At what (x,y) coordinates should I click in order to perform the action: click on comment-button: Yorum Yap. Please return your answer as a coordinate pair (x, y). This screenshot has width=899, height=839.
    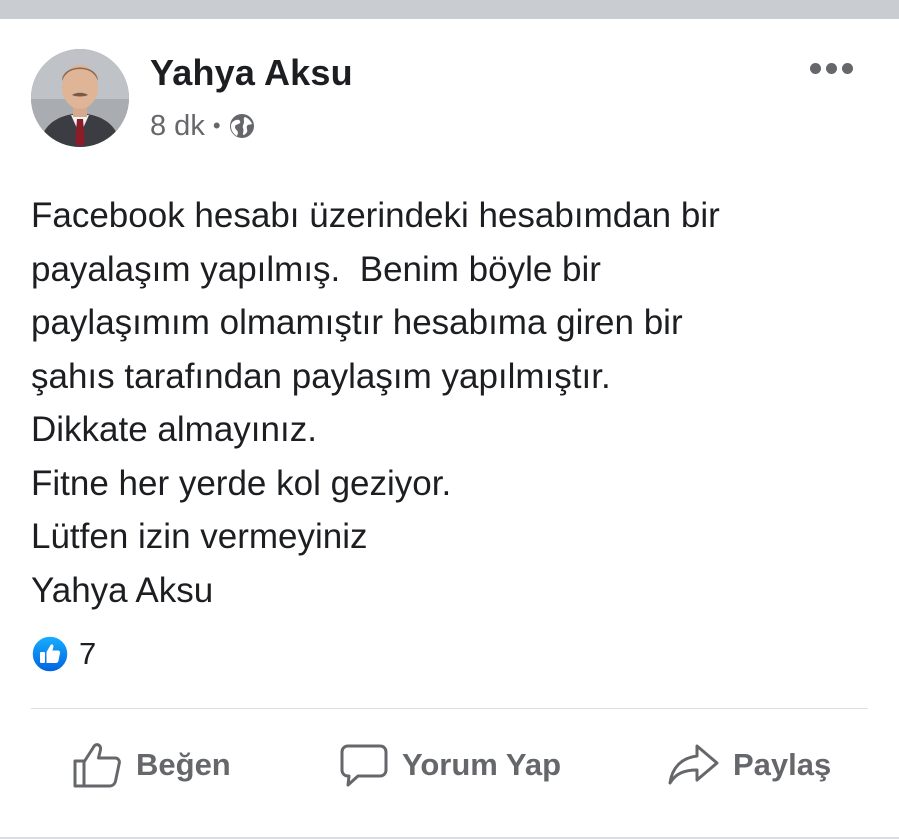
    Looking at the image, I should click on (449, 765).